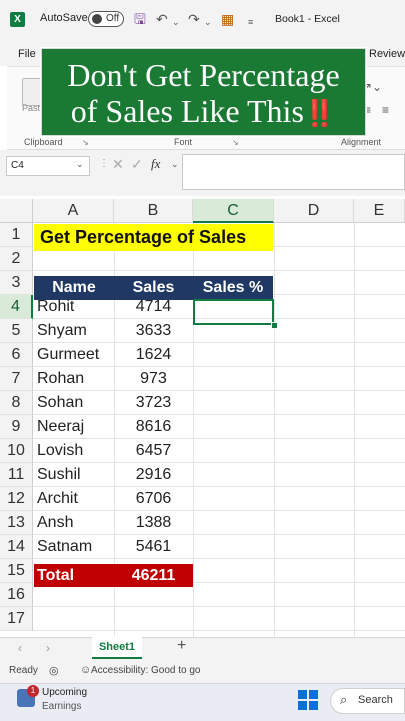  I want to click on row-header-10: 10, so click(16, 451).